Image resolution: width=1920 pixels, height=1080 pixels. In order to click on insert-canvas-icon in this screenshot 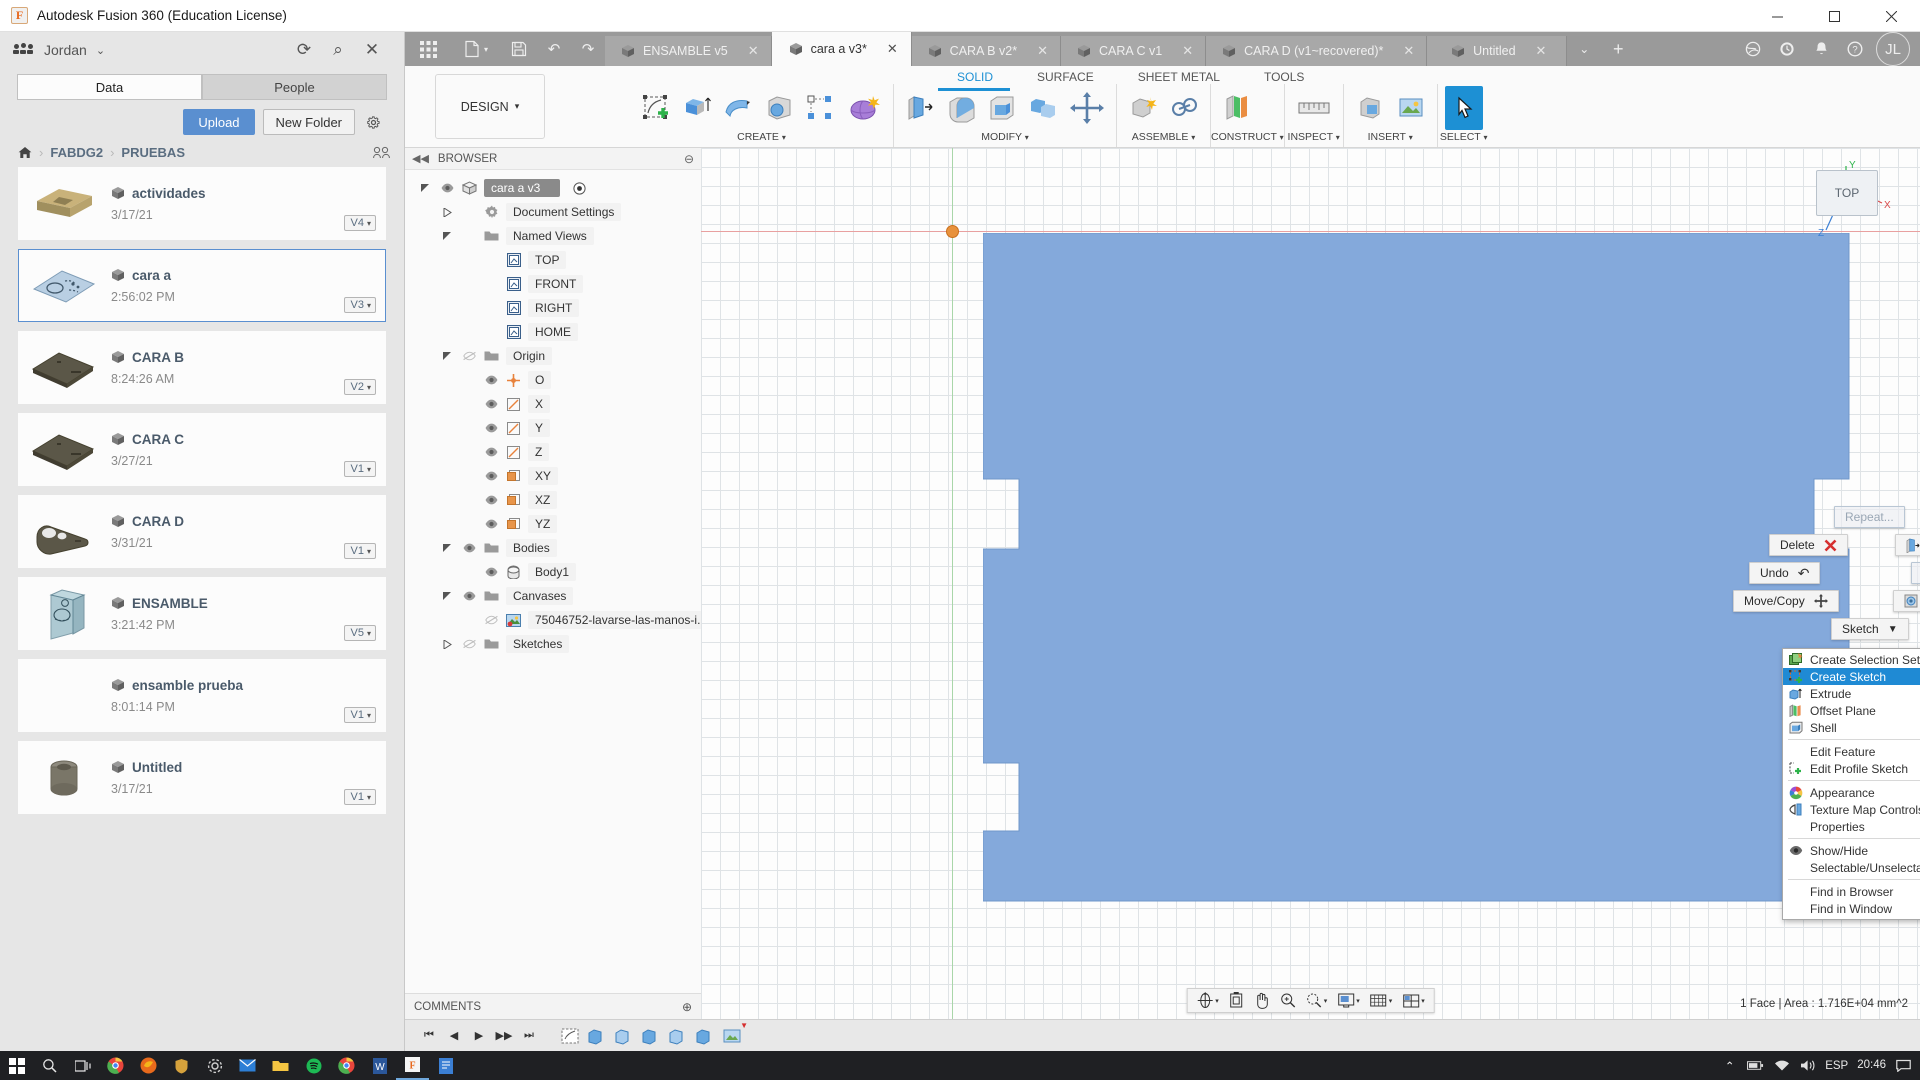, I will do `click(1411, 108)`.